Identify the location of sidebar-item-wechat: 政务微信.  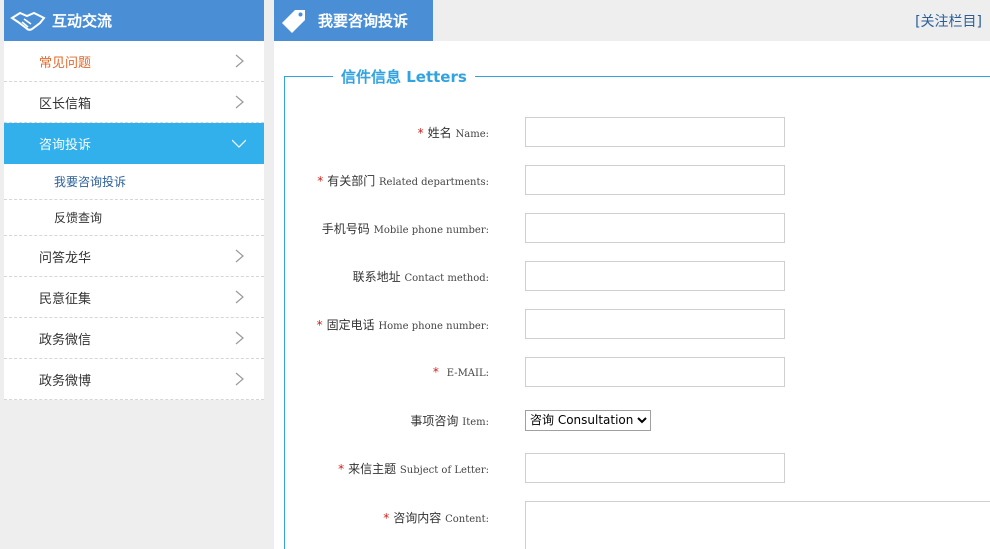
(134, 338).